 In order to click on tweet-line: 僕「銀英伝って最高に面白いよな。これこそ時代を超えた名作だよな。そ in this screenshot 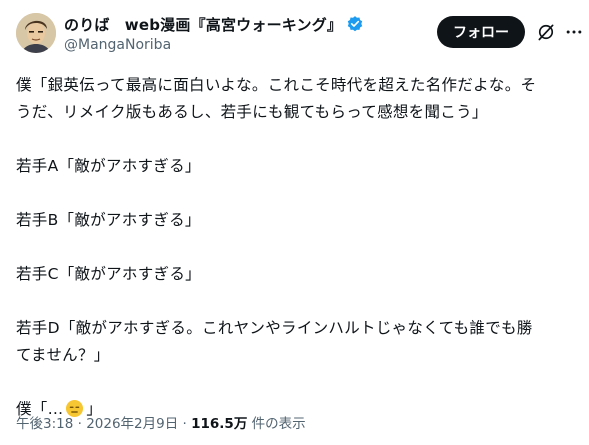, I will do `click(276, 85)`.